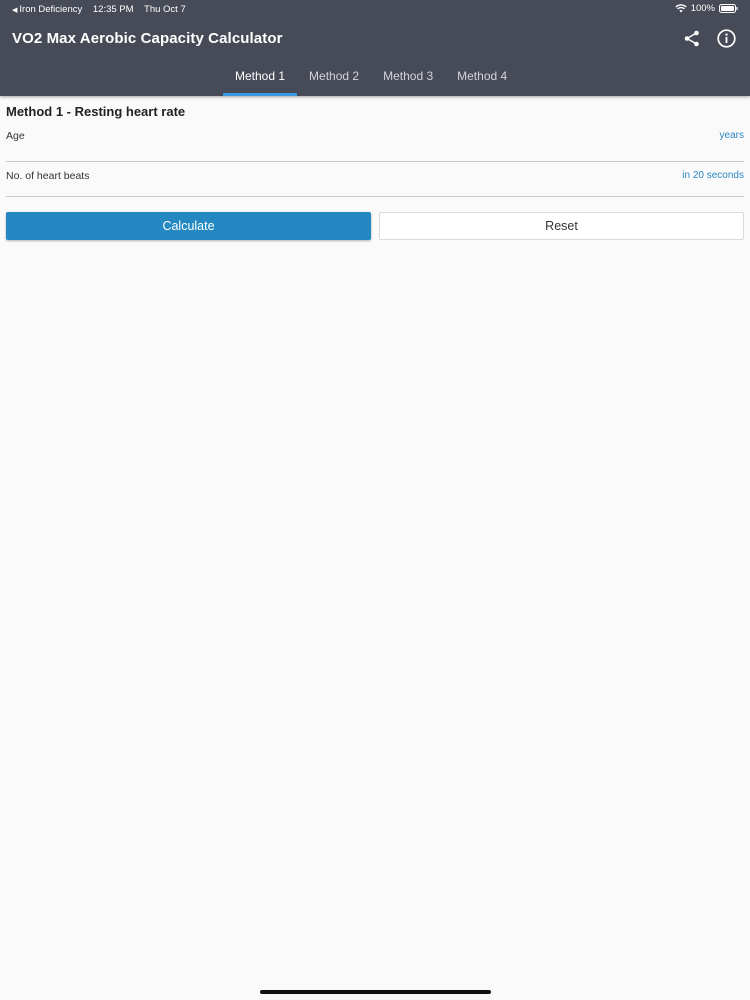  I want to click on age-label: Age, so click(15, 136).